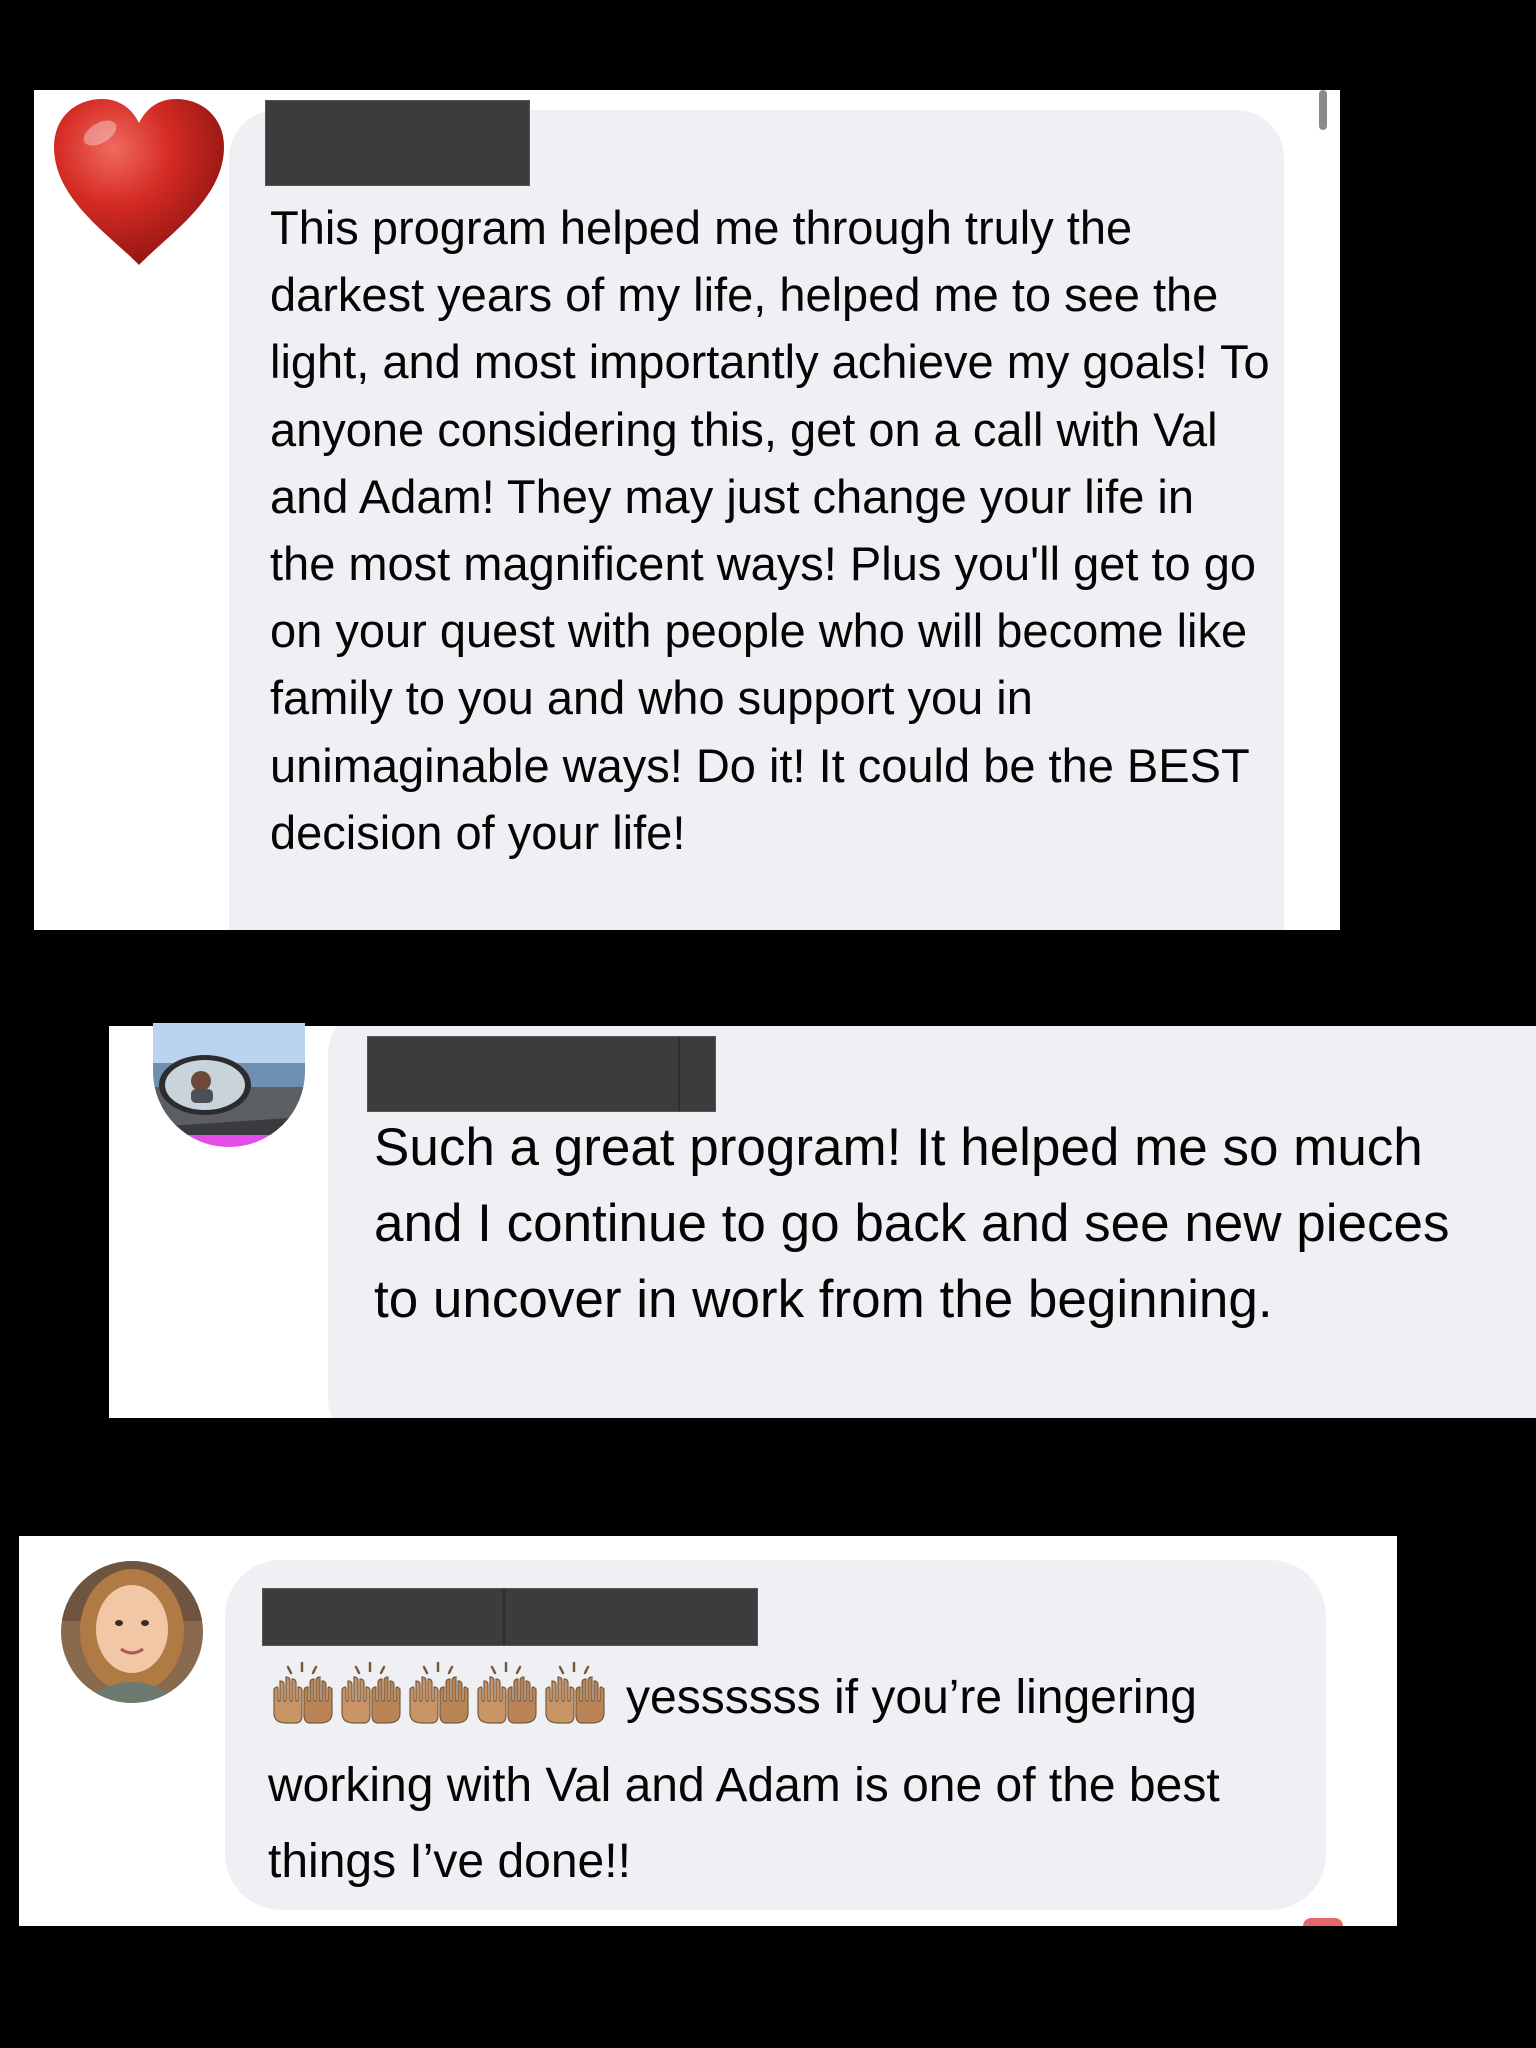  What do you see at coordinates (132, 1632) in the screenshot?
I see `avatar` at bounding box center [132, 1632].